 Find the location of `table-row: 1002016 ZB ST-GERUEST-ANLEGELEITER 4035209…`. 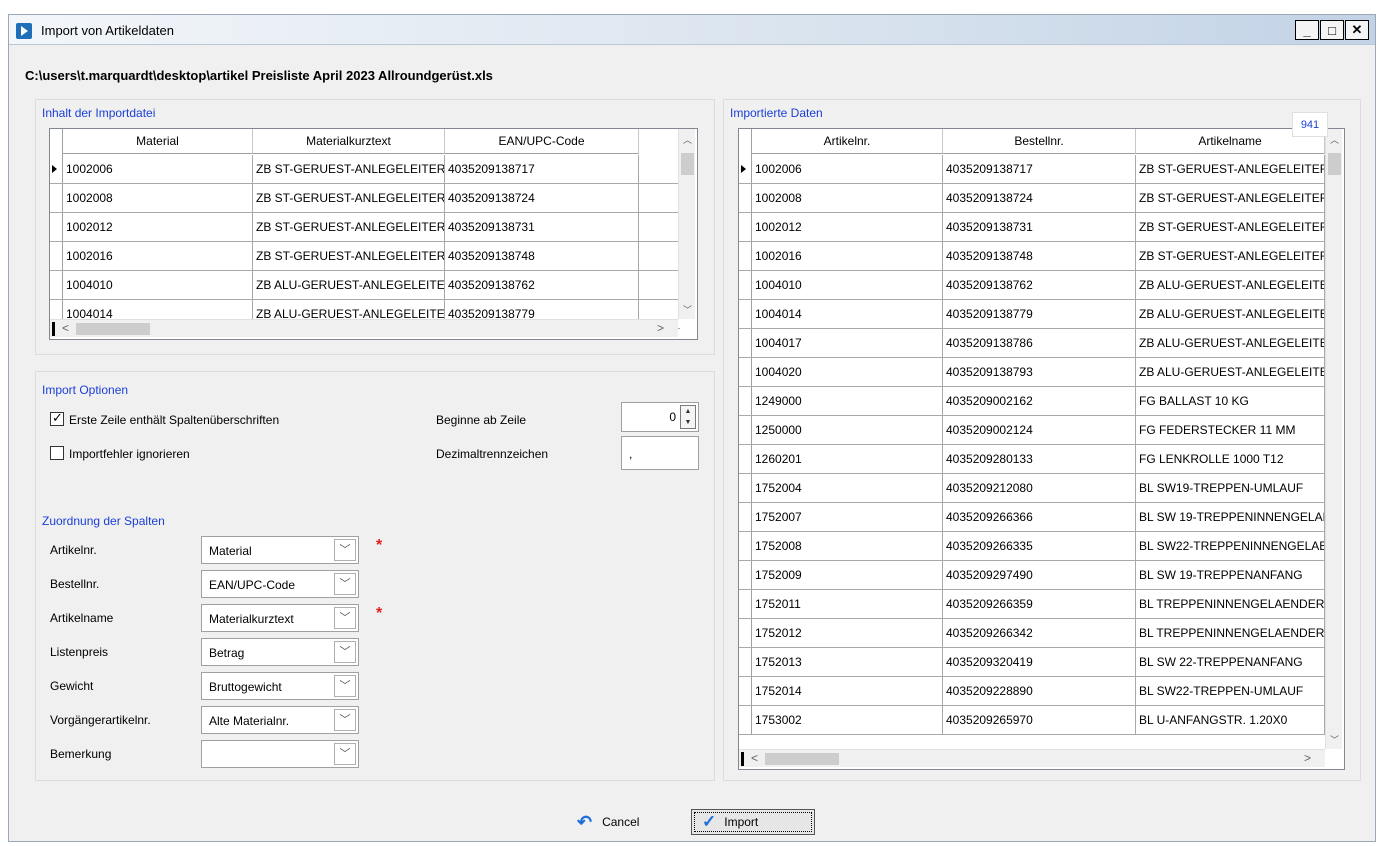

table-row: 1002016 ZB ST-GERUEST-ANLEGELEITER 4035209… is located at coordinates (365, 256).